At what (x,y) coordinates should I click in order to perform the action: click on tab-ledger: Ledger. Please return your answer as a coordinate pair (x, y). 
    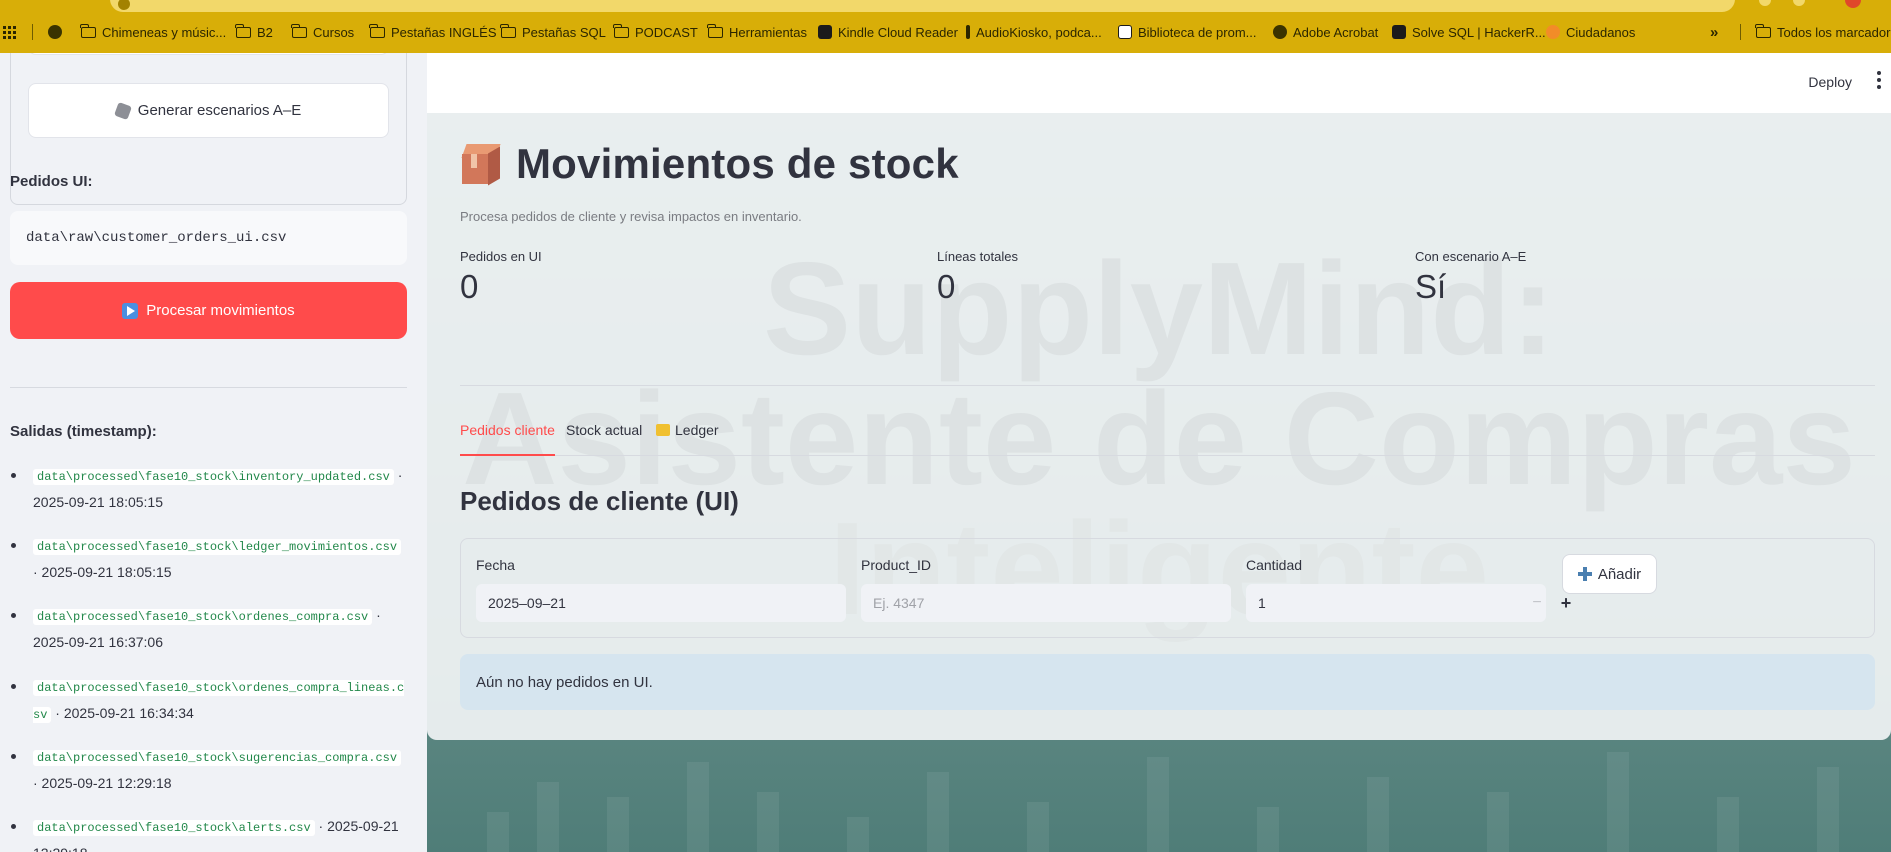
    Looking at the image, I should click on (687, 436).